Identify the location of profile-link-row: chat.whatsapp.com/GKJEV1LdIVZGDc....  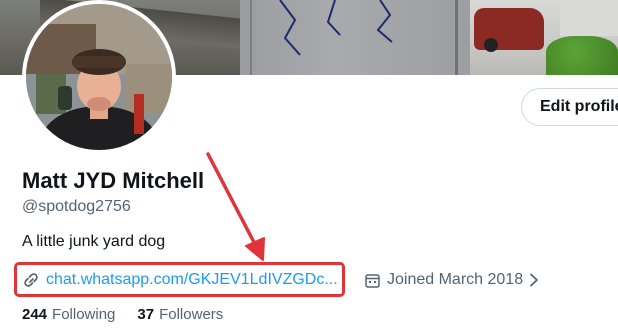
(180, 280).